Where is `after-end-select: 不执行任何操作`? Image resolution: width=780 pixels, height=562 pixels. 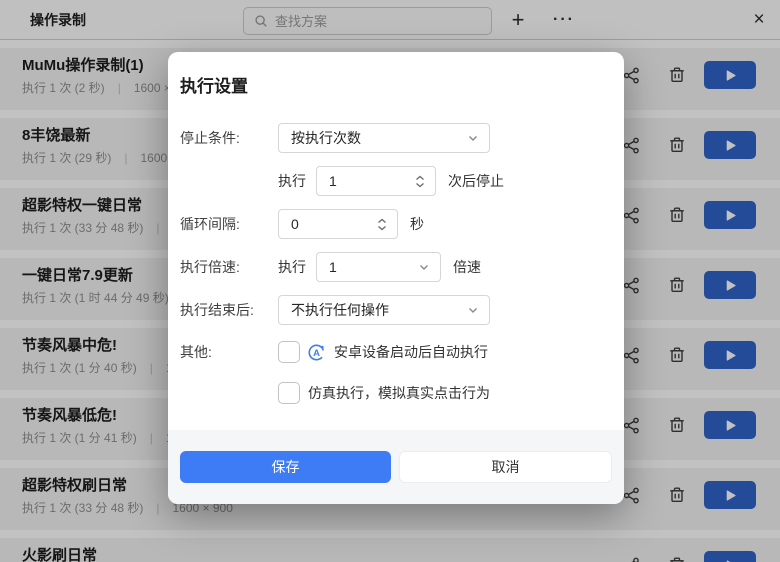 after-end-select: 不执行任何操作 is located at coordinates (384, 310).